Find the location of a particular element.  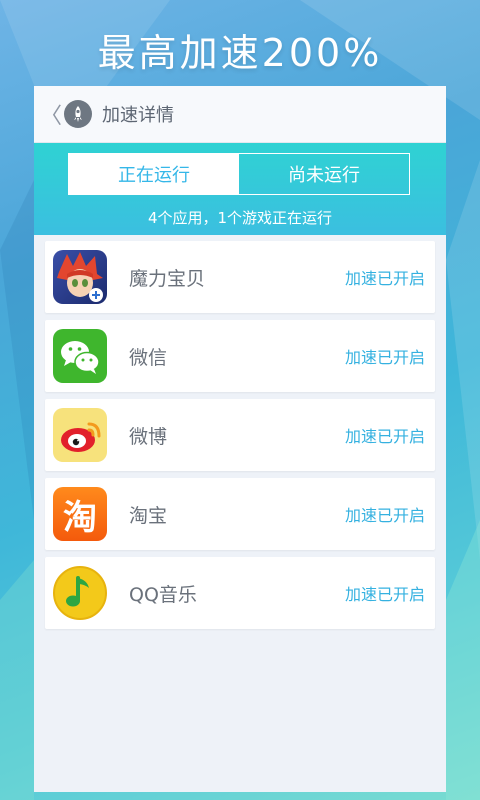

taobao-icon-glyph: 淘 is located at coordinates (80, 517).